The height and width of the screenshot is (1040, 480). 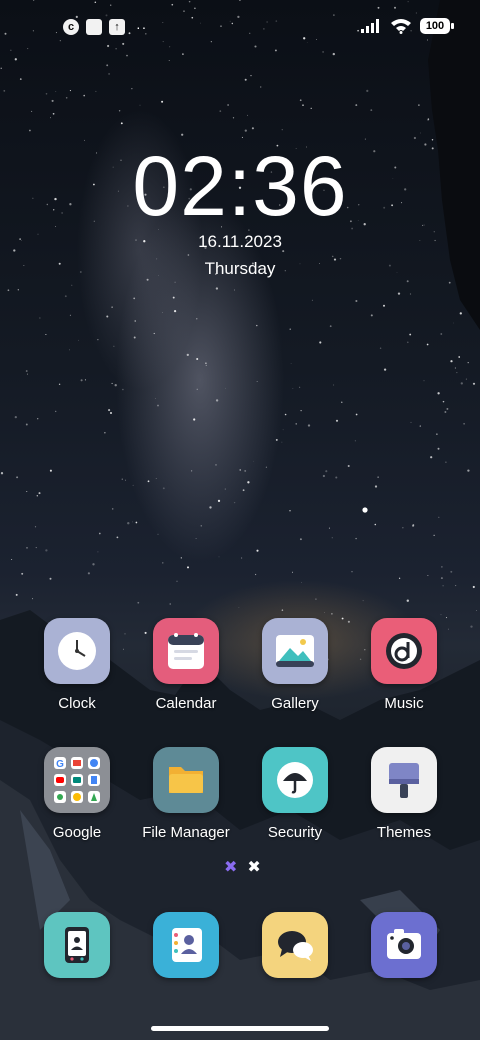 What do you see at coordinates (77, 651) in the screenshot?
I see `clock-icon` at bounding box center [77, 651].